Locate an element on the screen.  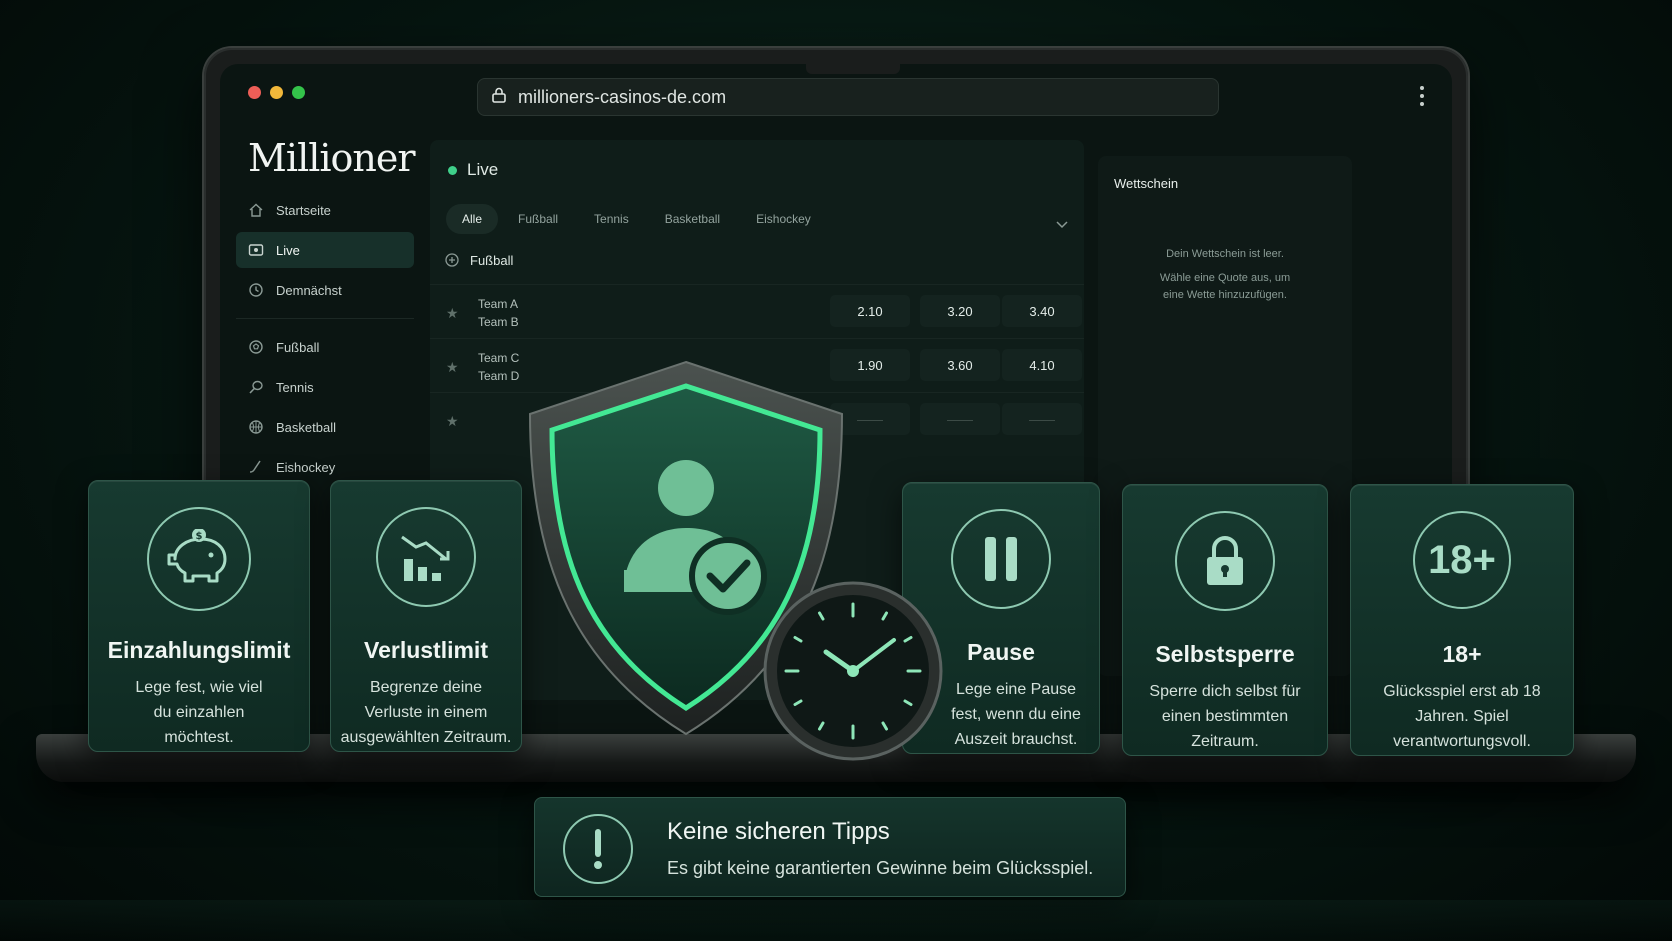
sidebar-item-tennis: Tennis is located at coordinates (325, 387).